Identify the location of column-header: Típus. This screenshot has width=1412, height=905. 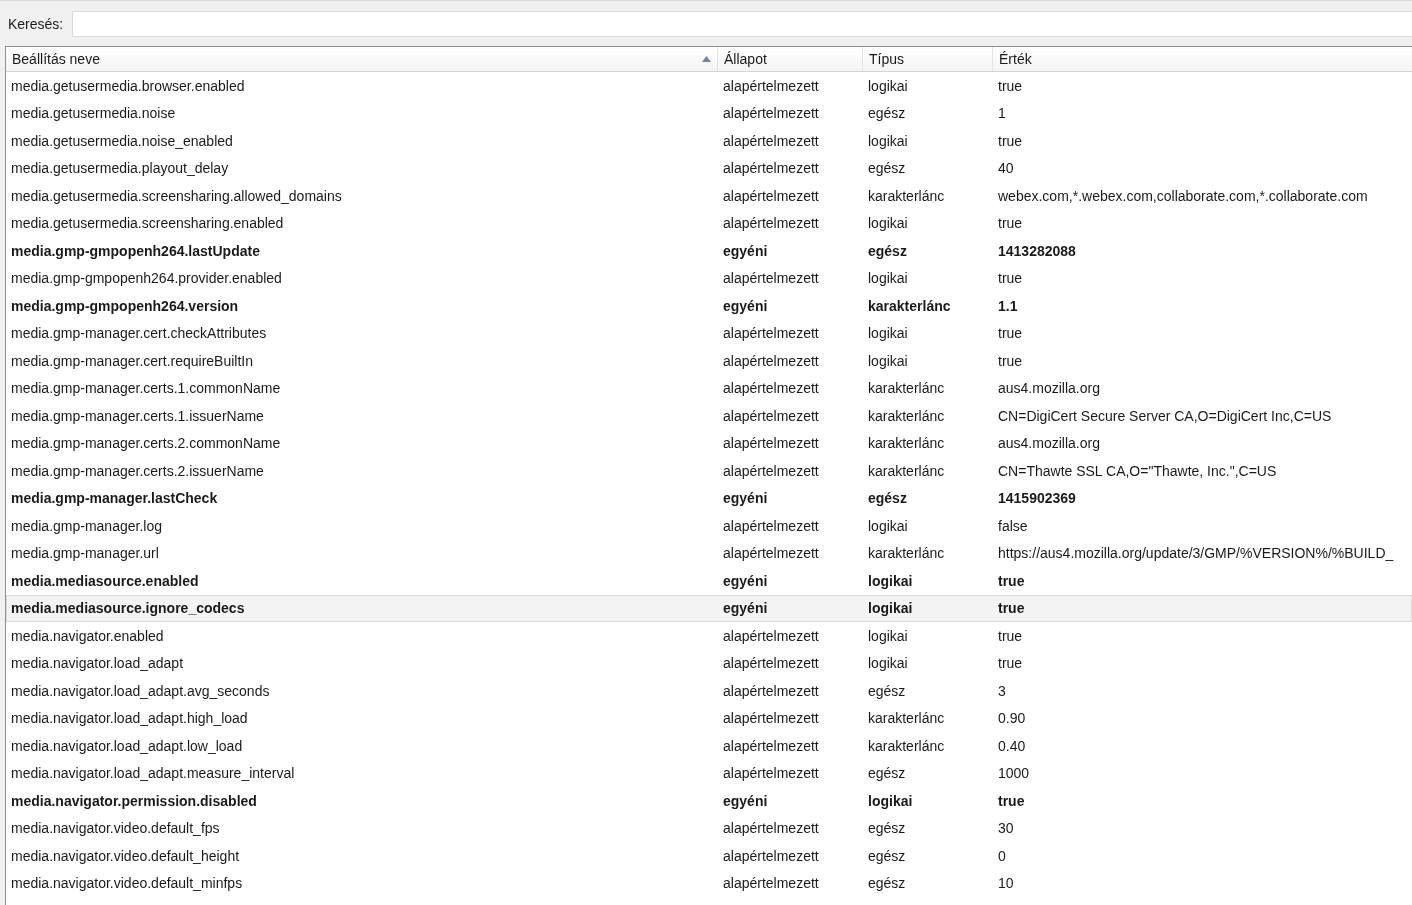
(928, 59).